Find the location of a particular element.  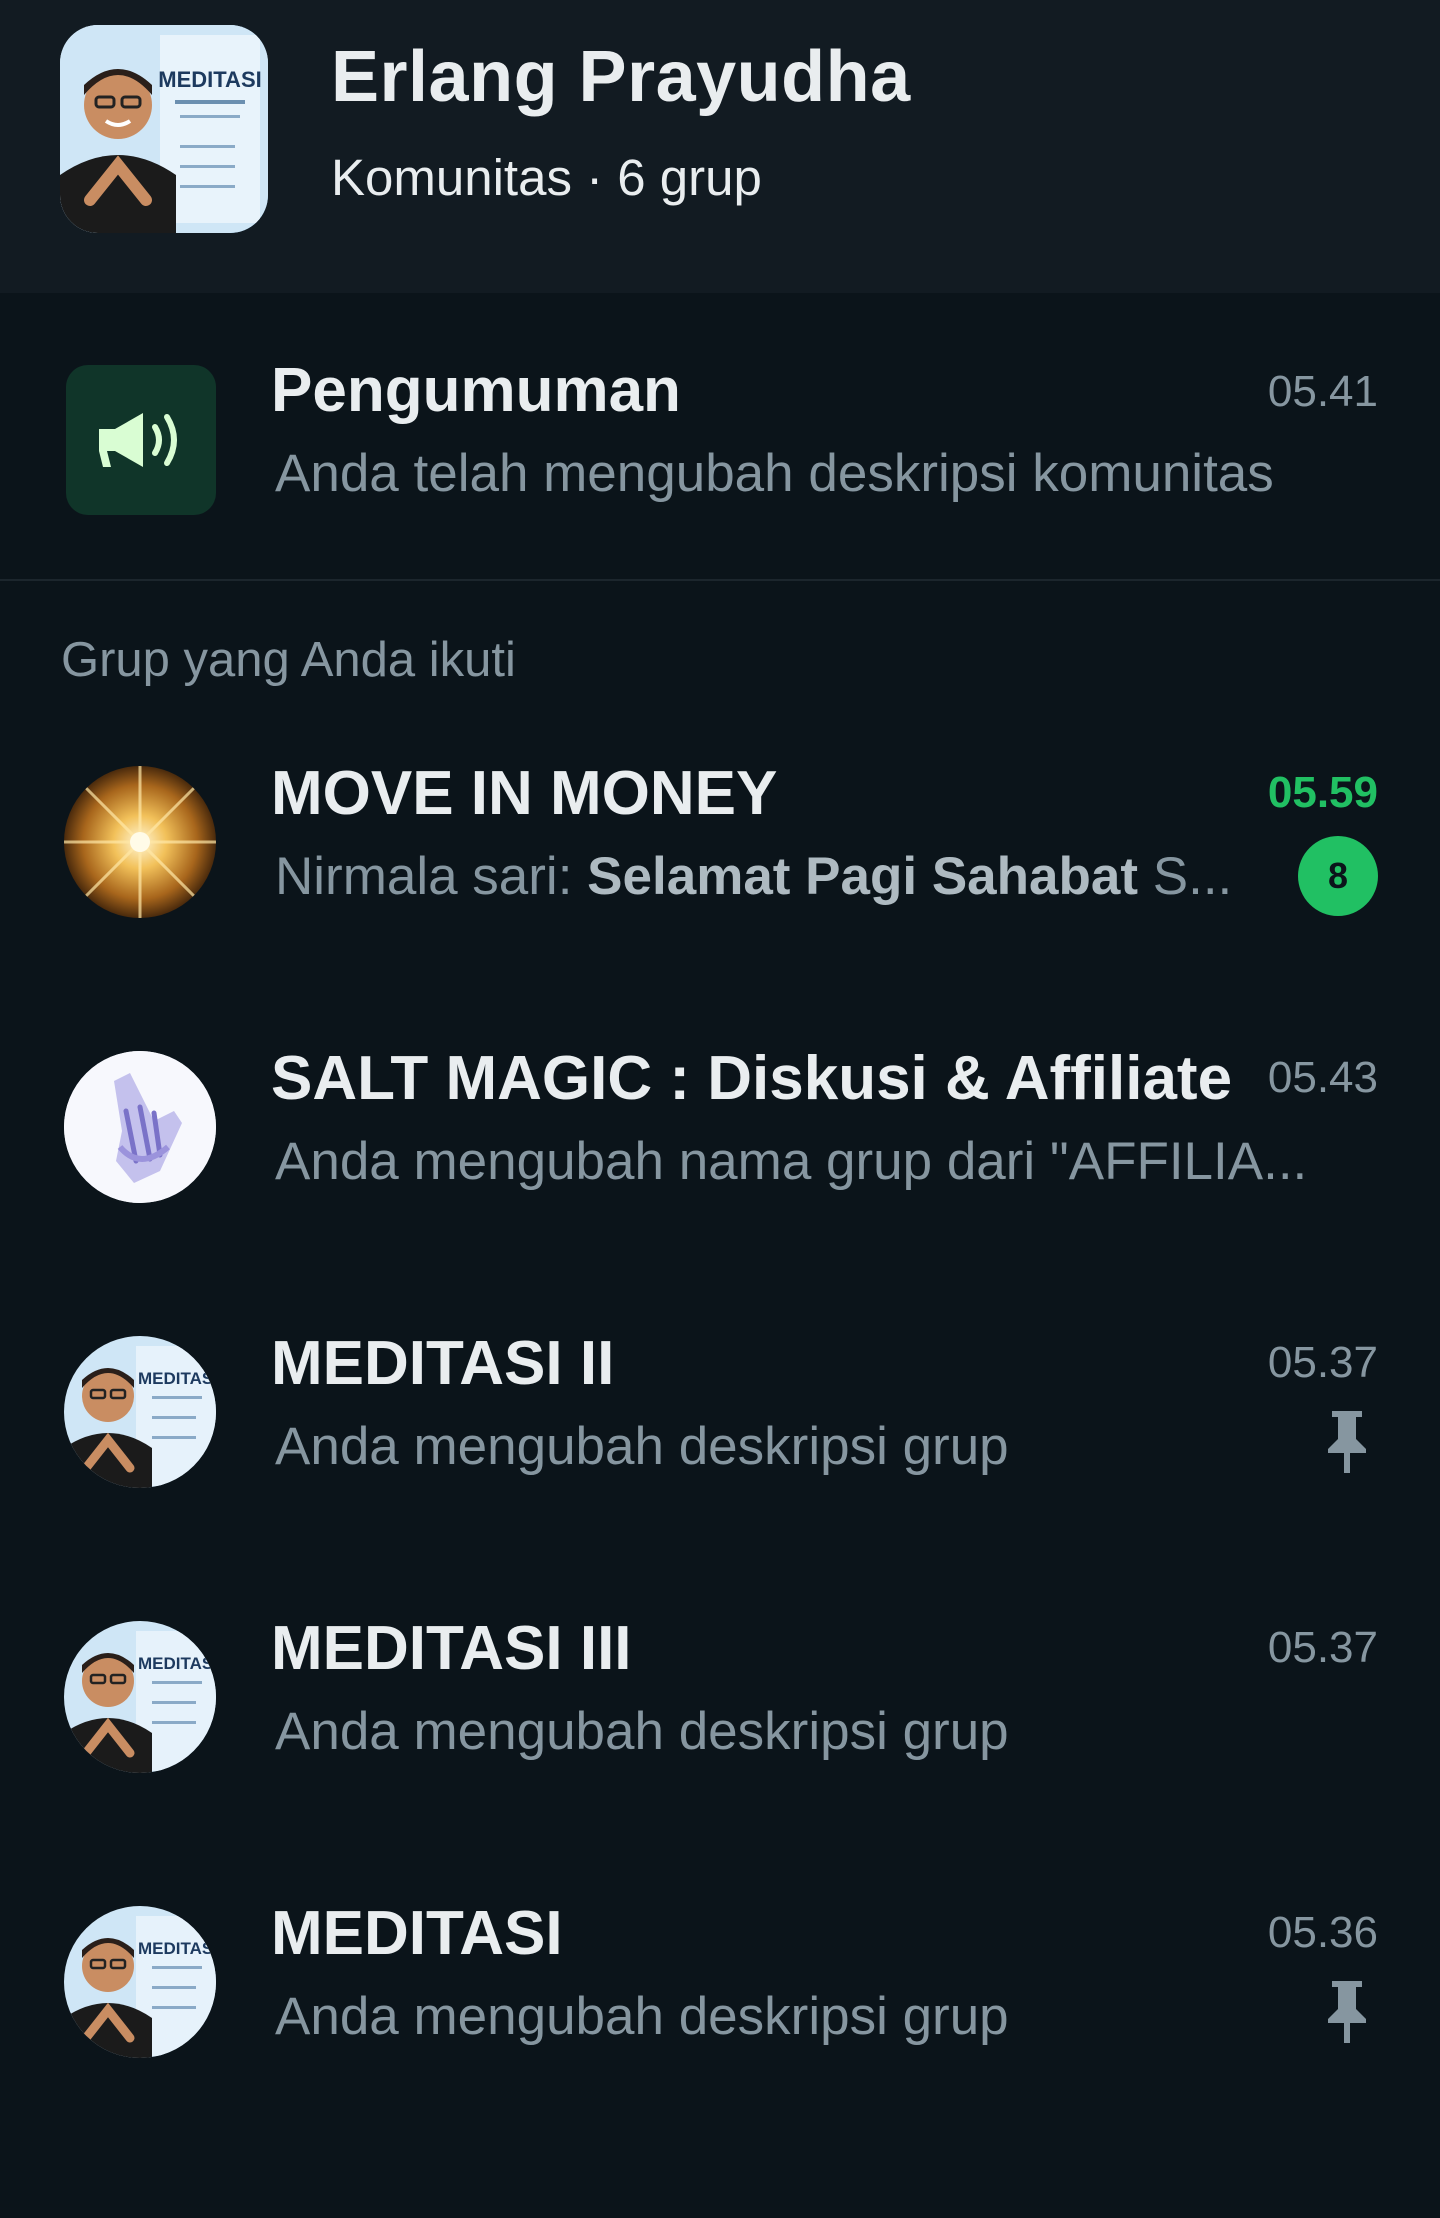

hands-avatar is located at coordinates (140, 1127).